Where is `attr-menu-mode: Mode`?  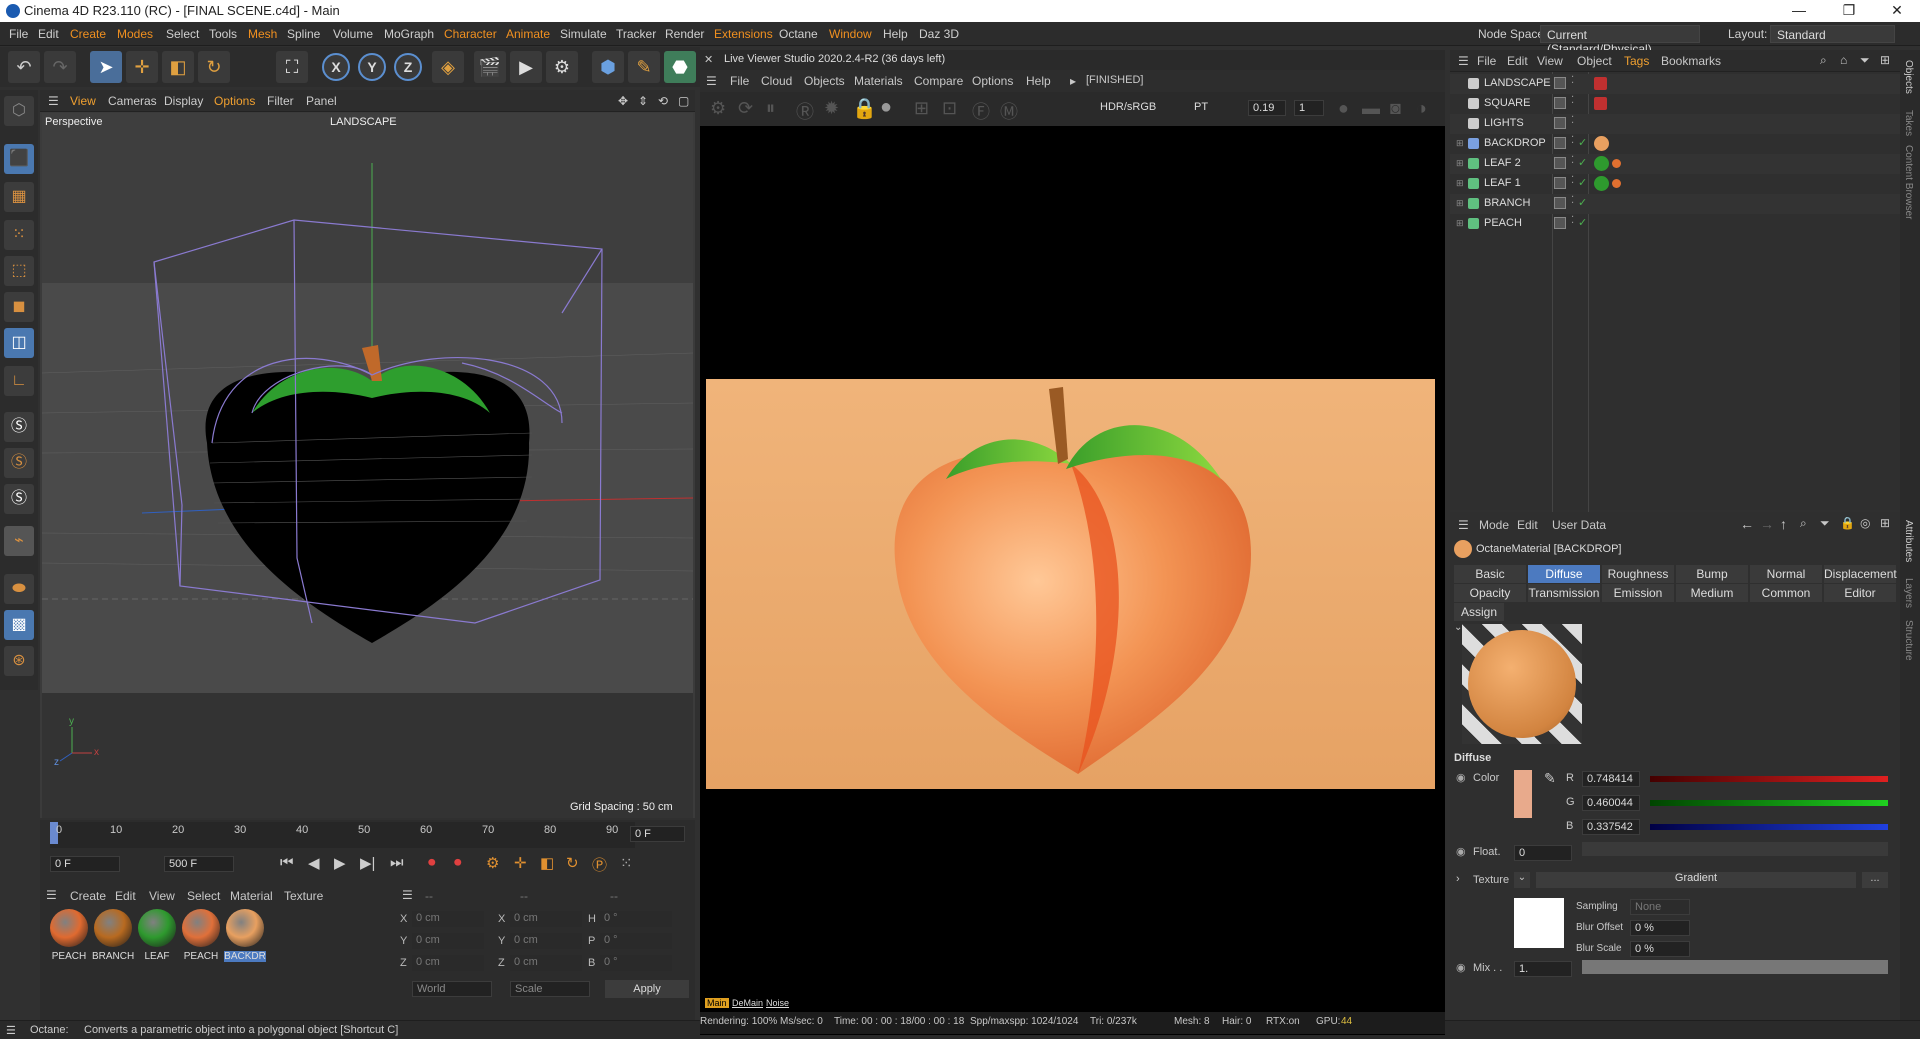
attr-menu-mode: Mode is located at coordinates (1494, 525).